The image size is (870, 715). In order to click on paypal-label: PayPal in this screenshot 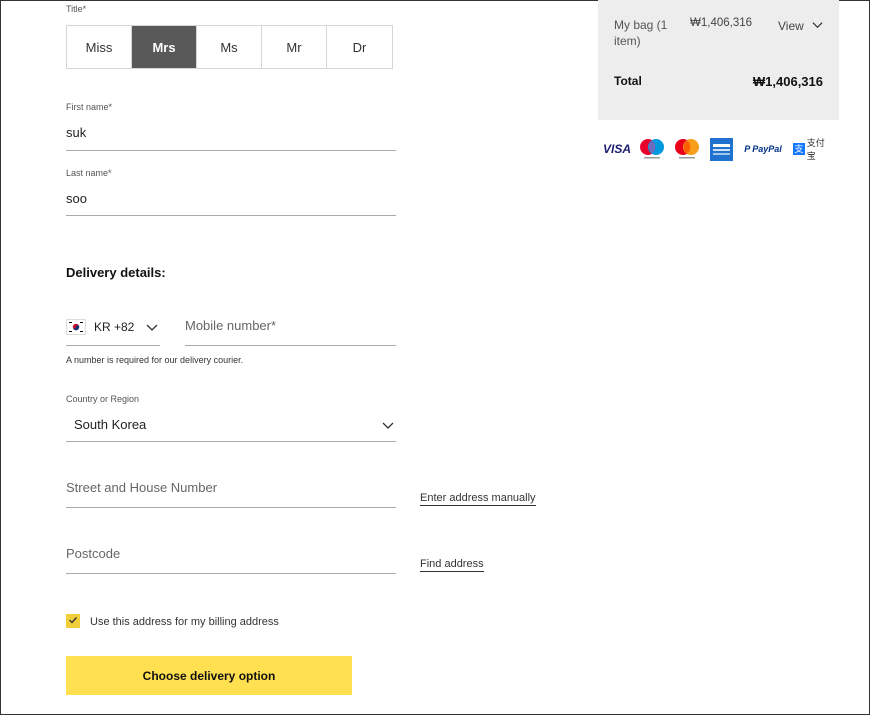, I will do `click(767, 149)`.